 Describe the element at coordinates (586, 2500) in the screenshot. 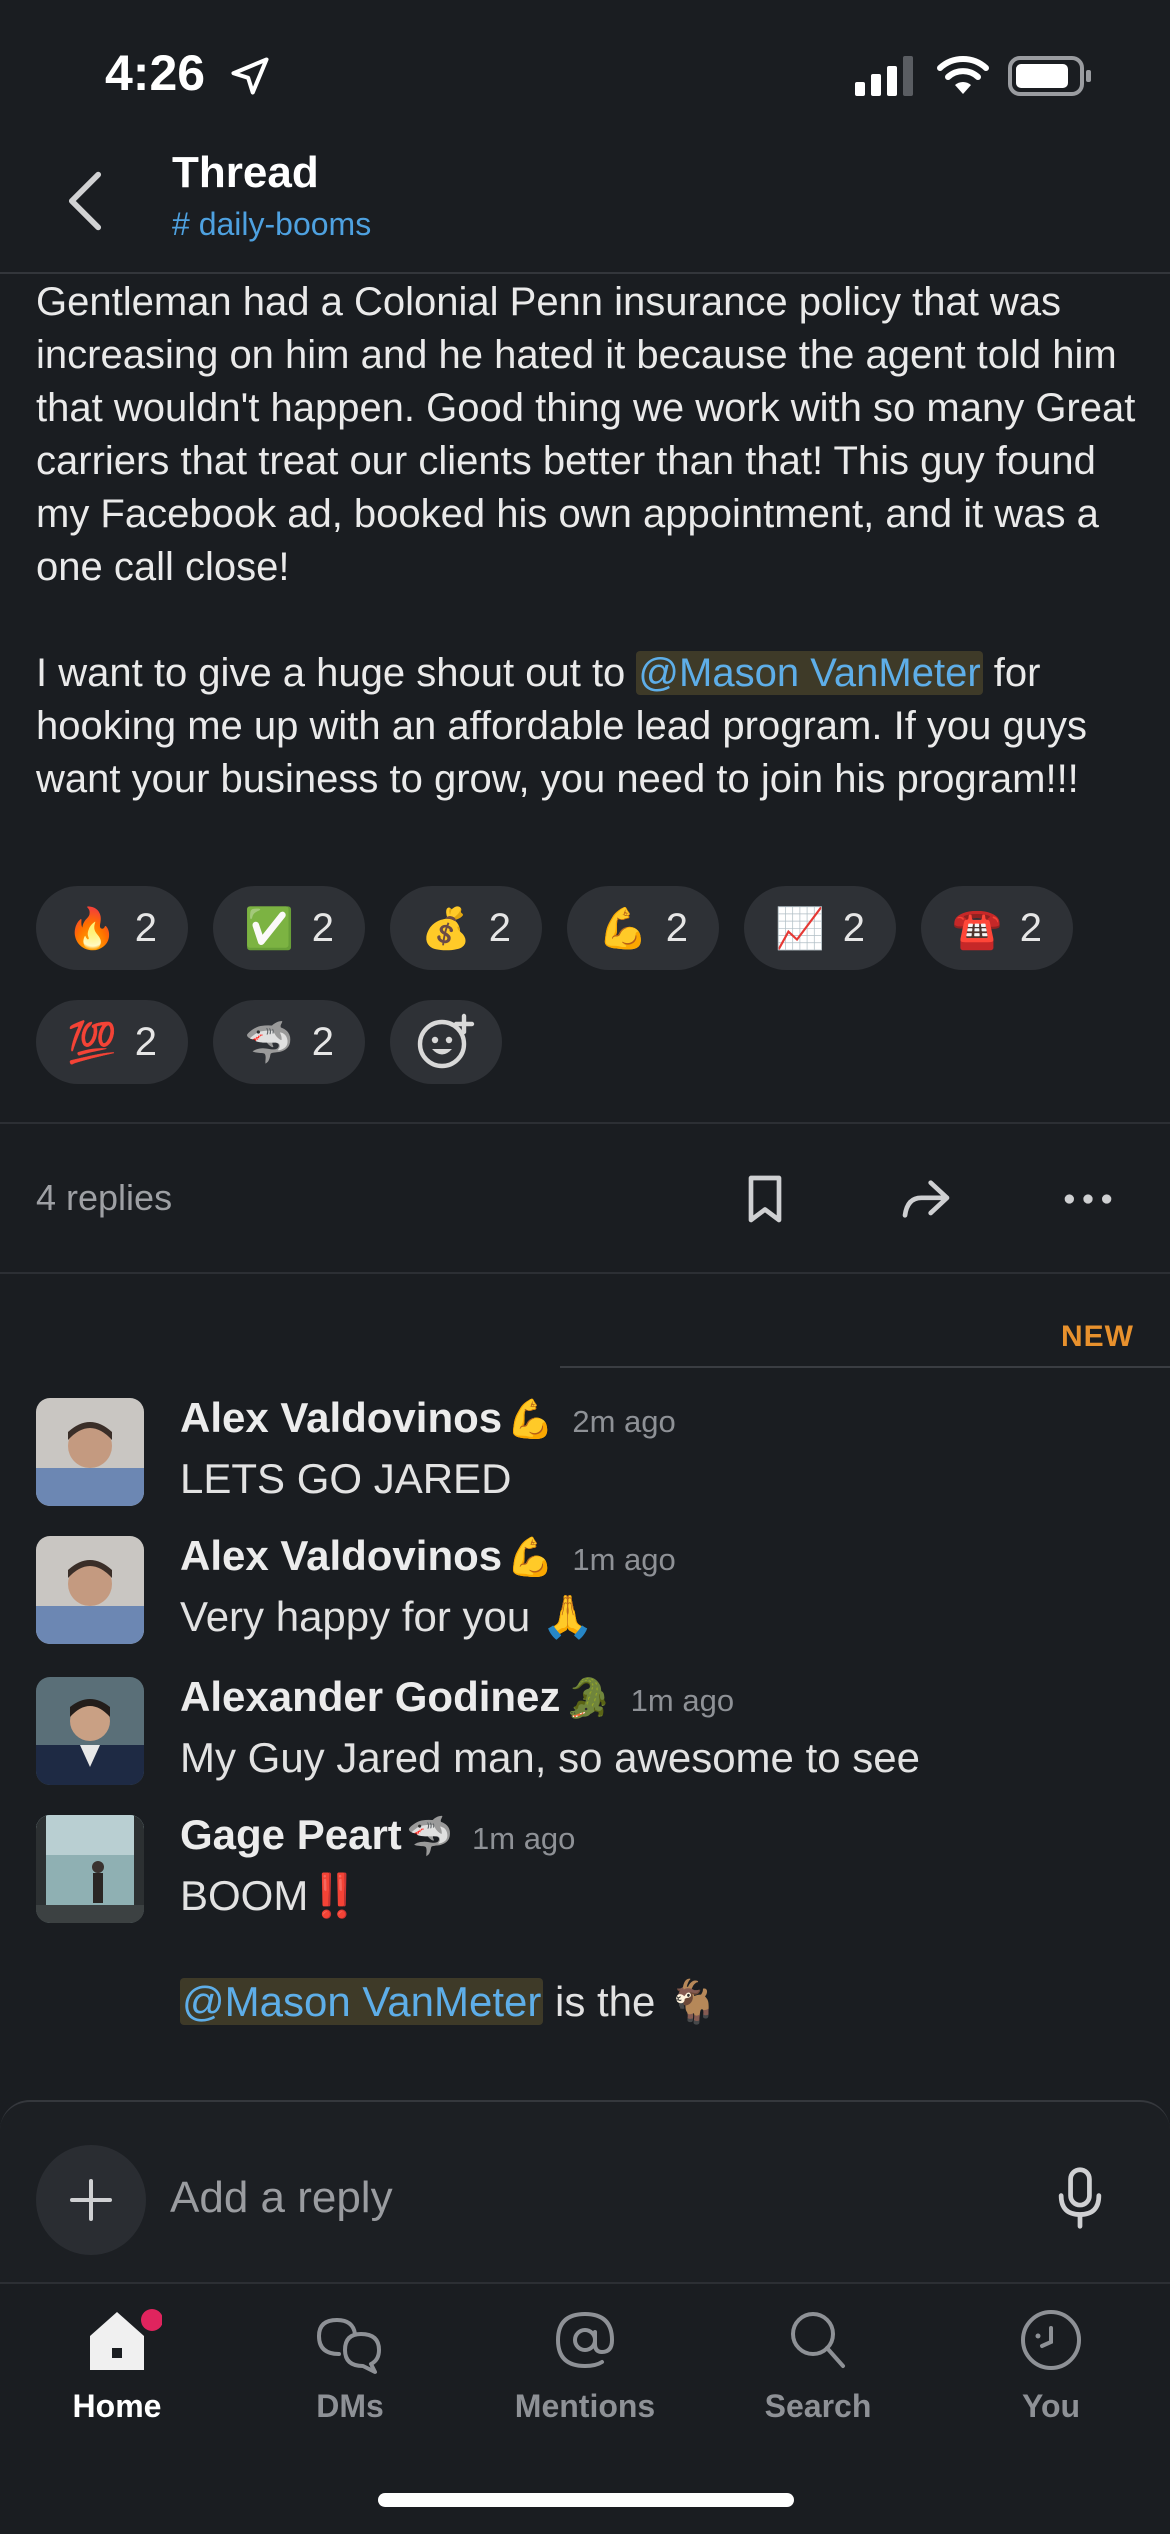

I see `home-indicator` at that location.